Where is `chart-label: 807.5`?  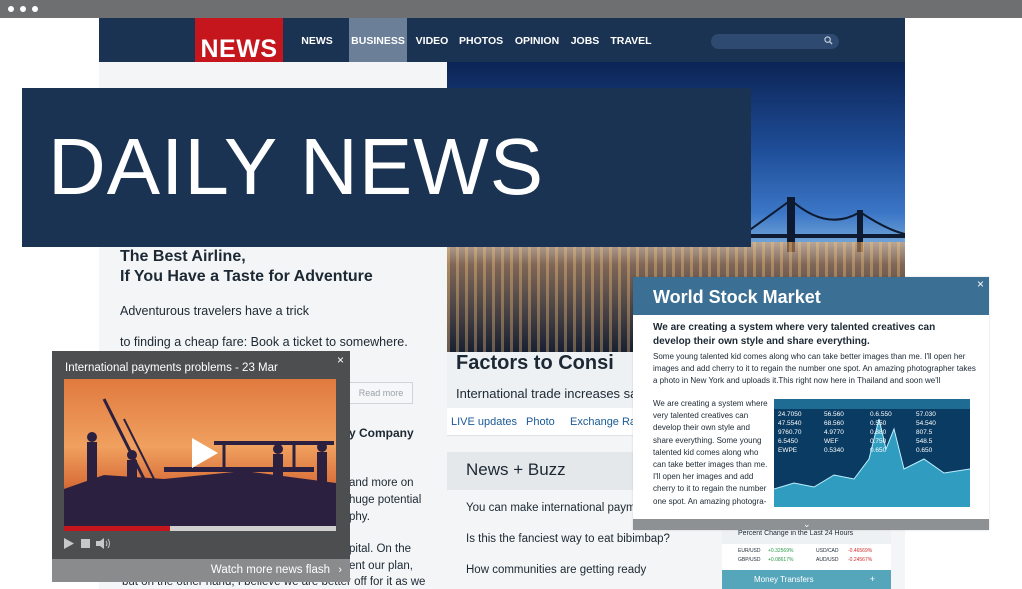 chart-label: 807.5 is located at coordinates (924, 432).